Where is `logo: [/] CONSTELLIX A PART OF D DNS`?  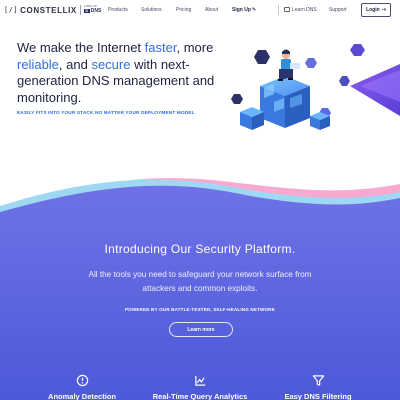
logo: [/] CONSTELLIX A PART OF D DNS is located at coordinates (52, 10).